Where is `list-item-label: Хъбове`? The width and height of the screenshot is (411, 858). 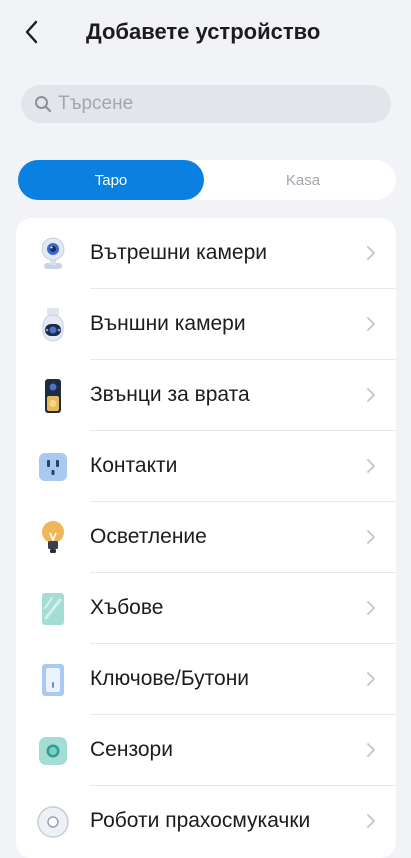
list-item-label: Хъбове is located at coordinates (127, 607).